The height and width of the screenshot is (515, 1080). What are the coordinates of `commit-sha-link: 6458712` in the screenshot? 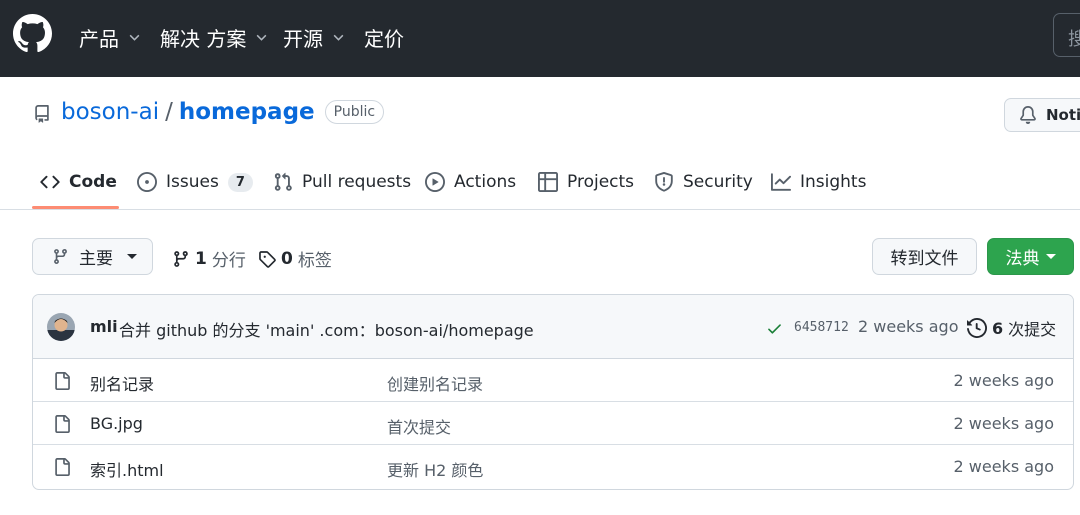 It's located at (821, 327).